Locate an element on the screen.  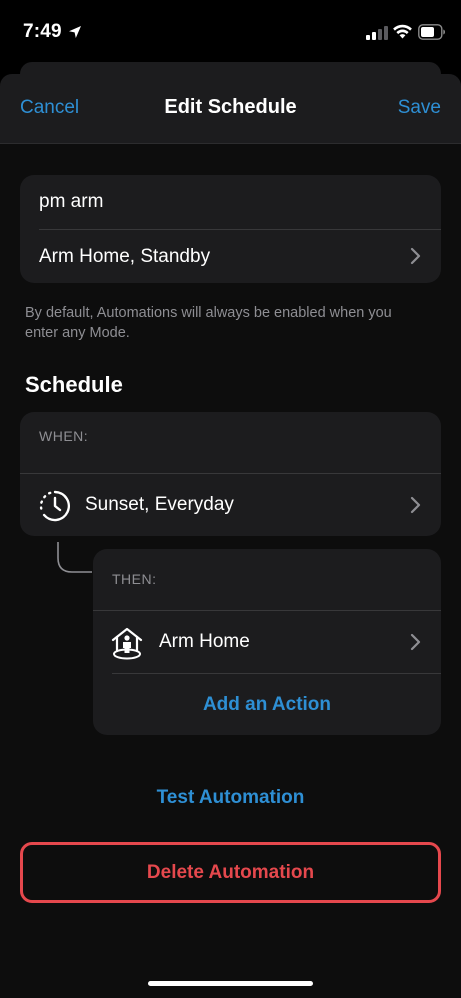
add-action-button: Add an Action is located at coordinates (267, 705).